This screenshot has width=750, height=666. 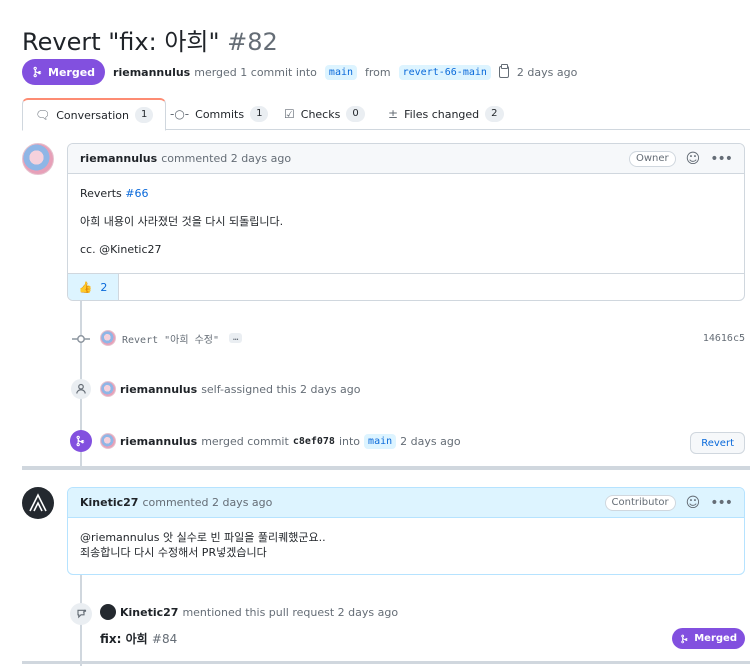 I want to click on pr-author-link: riemannulus, so click(x=151, y=72).